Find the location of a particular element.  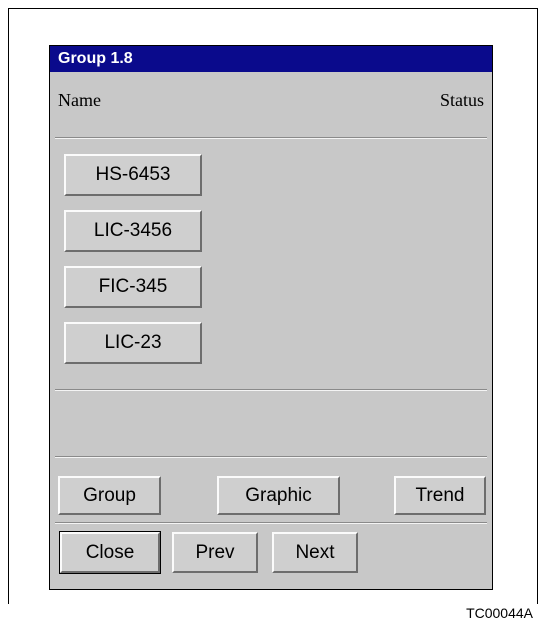

tag-button-fic-345: FIC-345 is located at coordinates (133, 287).